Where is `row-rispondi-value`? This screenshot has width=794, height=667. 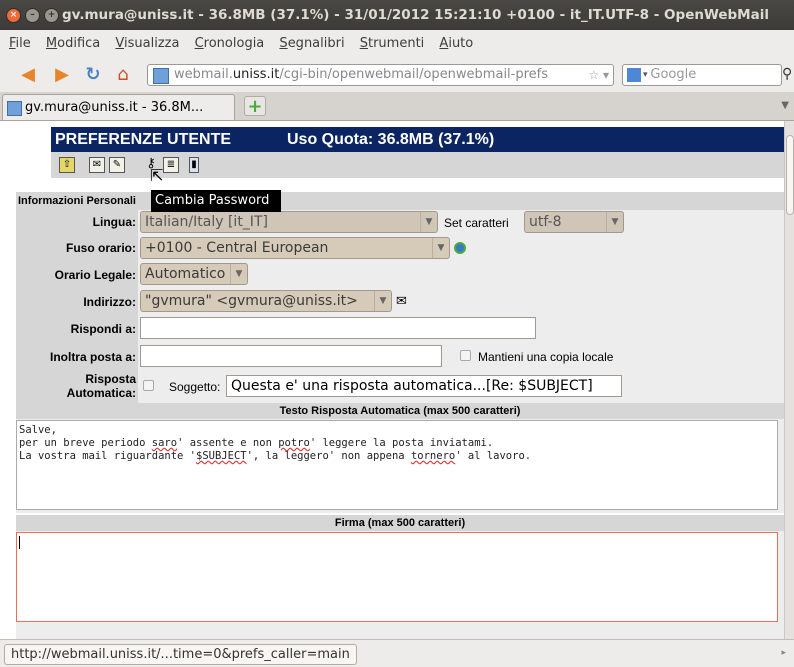 row-rispondi-value is located at coordinates (461, 328).